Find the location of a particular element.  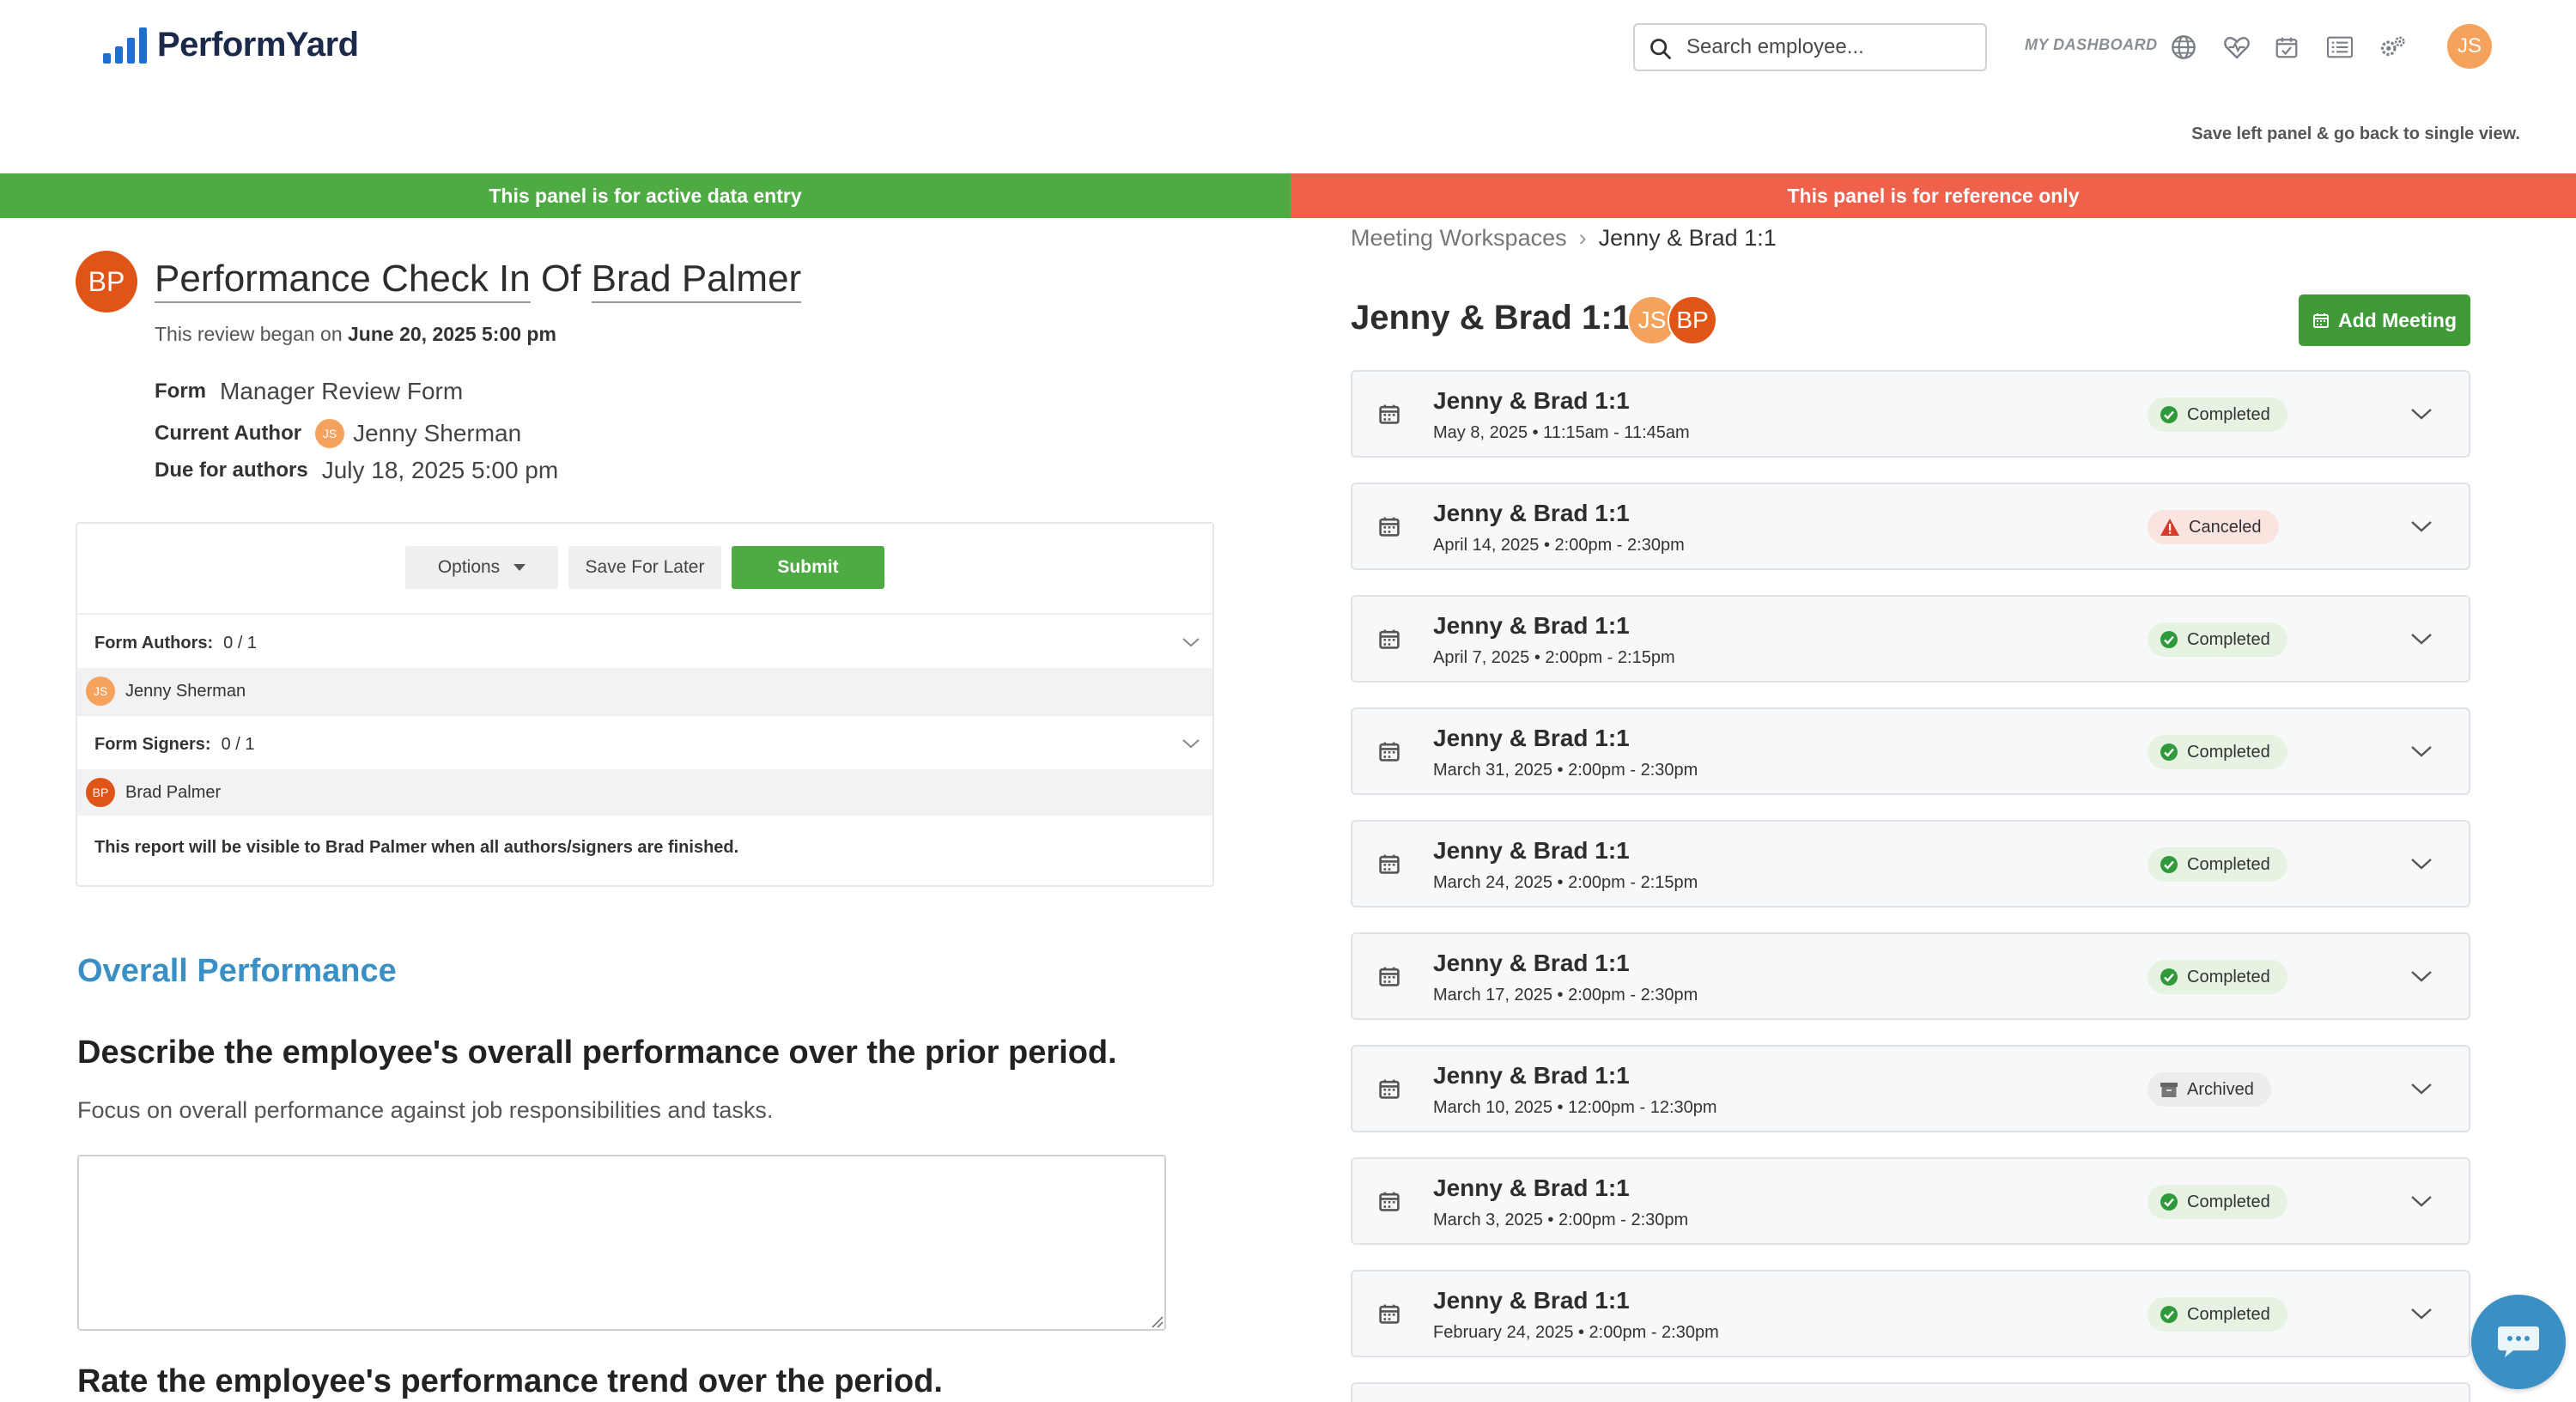

breadcrumb: Meeting Workspaces › Jenny & Brad 1:1 is located at coordinates (1564, 238).